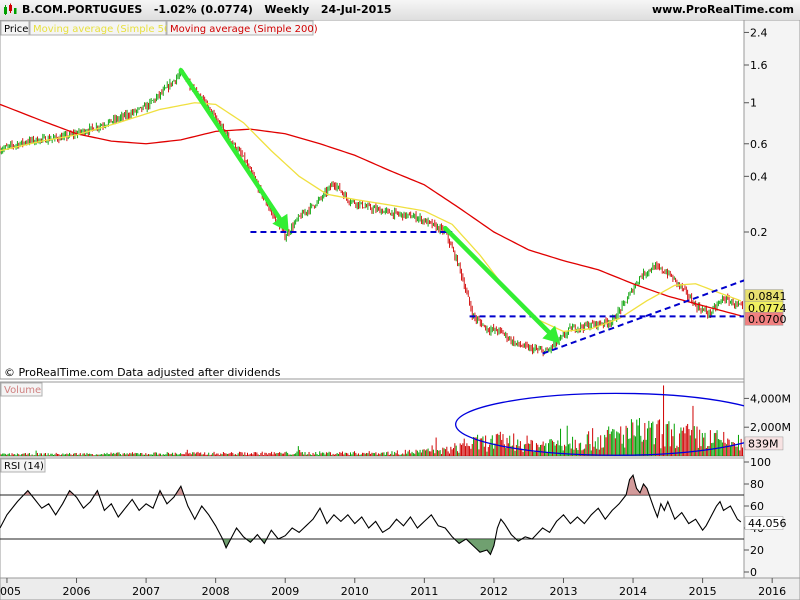  I want to click on rsi-legend: RSI (14), so click(23, 465).